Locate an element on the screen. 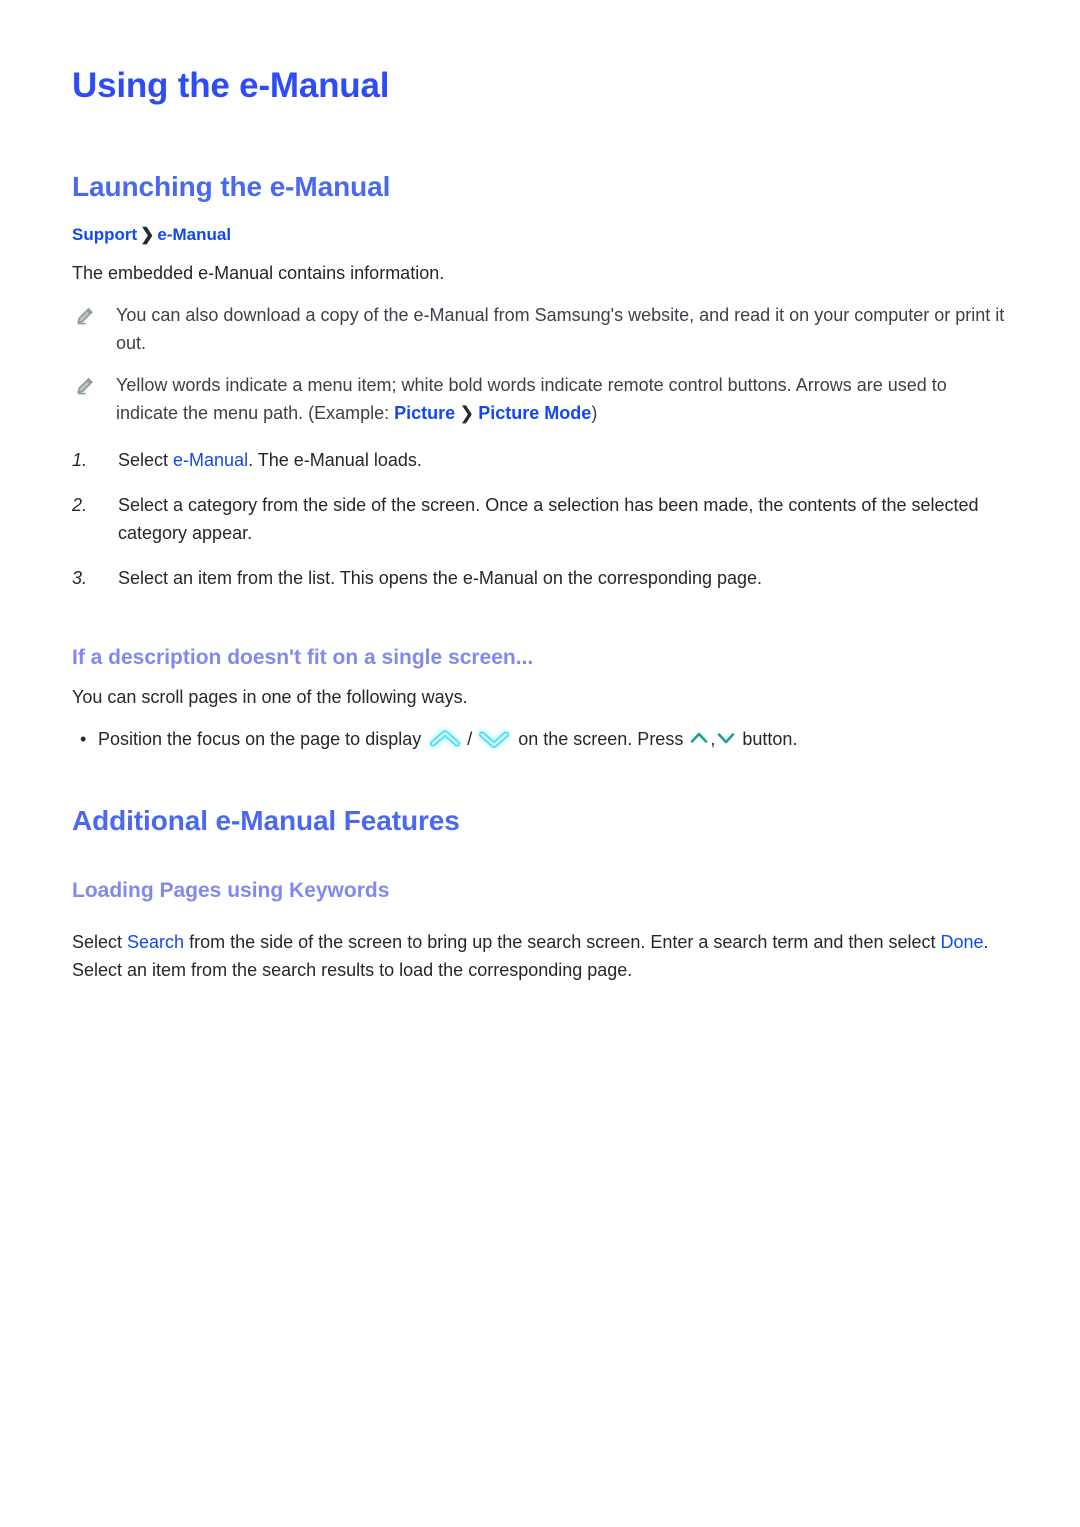 Image resolution: width=1080 pixels, height=1527 pixels. page-title: Using the e-Manual is located at coordinates (231, 85).